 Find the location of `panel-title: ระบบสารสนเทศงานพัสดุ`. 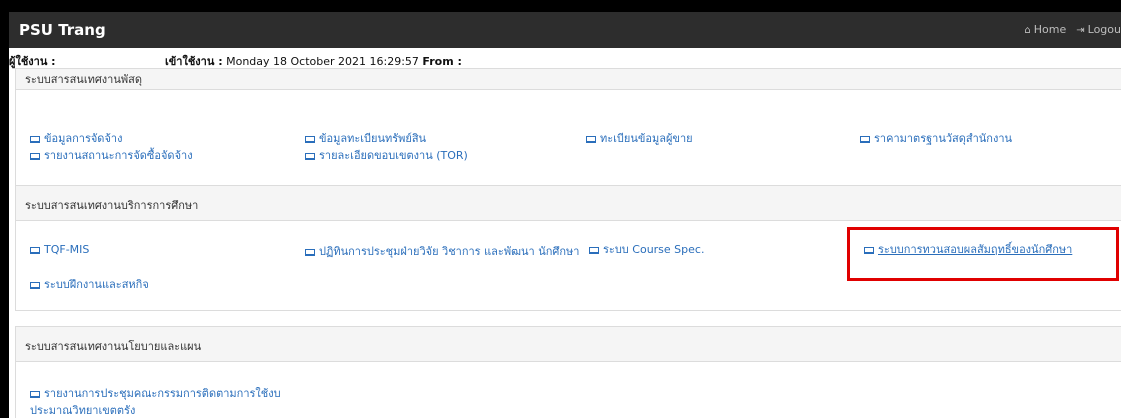

panel-title: ระบบสารสนเทศงานพัสดุ is located at coordinates (83, 79).